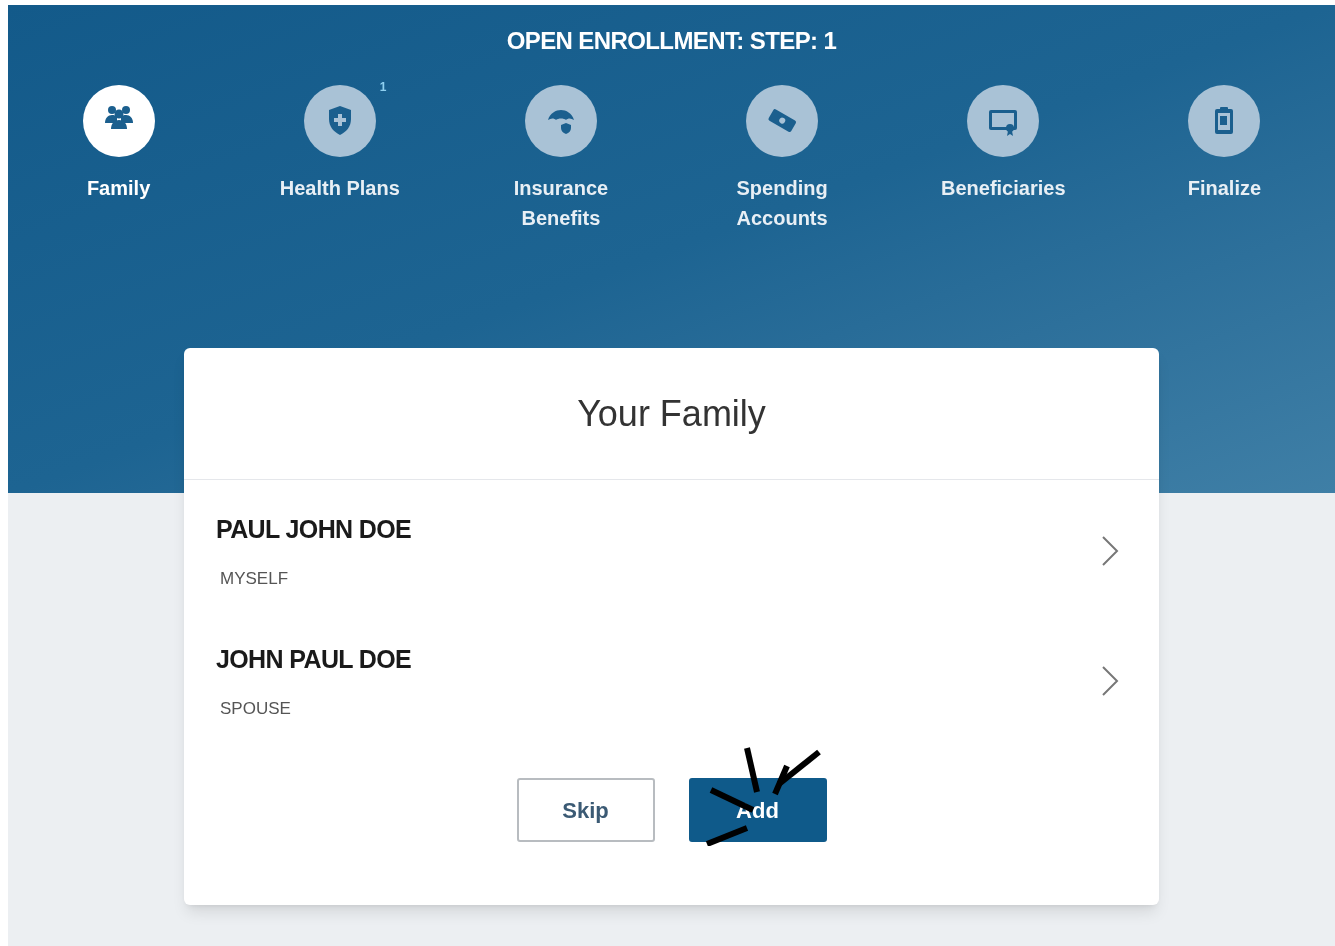 The height and width of the screenshot is (946, 1335). What do you see at coordinates (1224, 188) in the screenshot?
I see `step-label: Finalize` at bounding box center [1224, 188].